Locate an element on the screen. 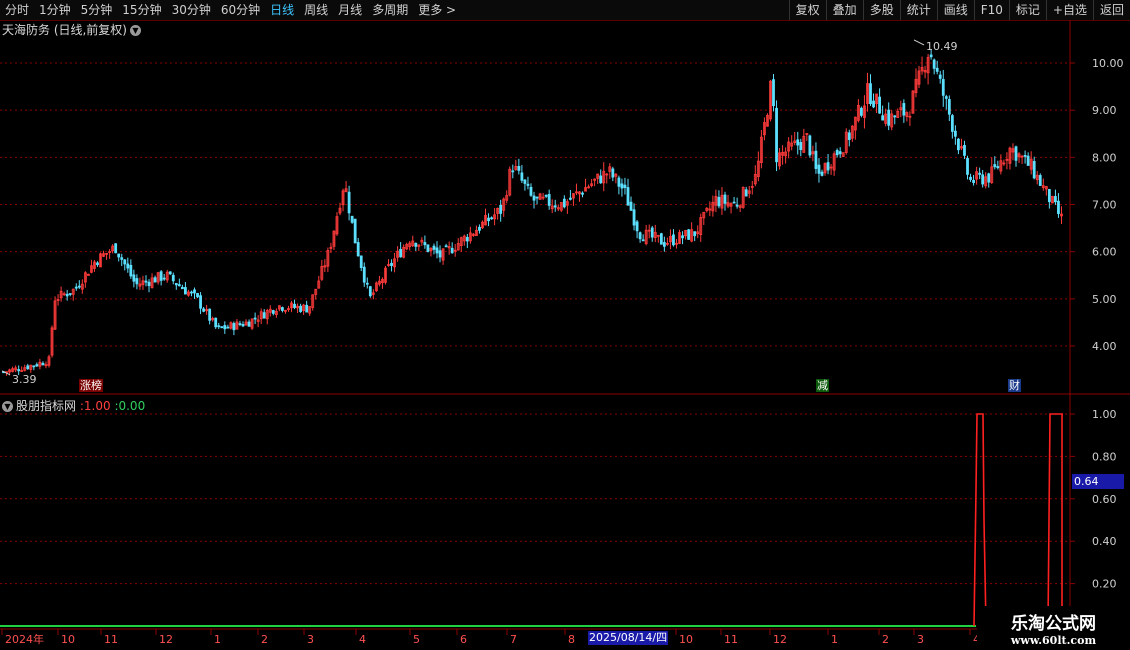  x-tick-label: 10 is located at coordinates (68, 639).